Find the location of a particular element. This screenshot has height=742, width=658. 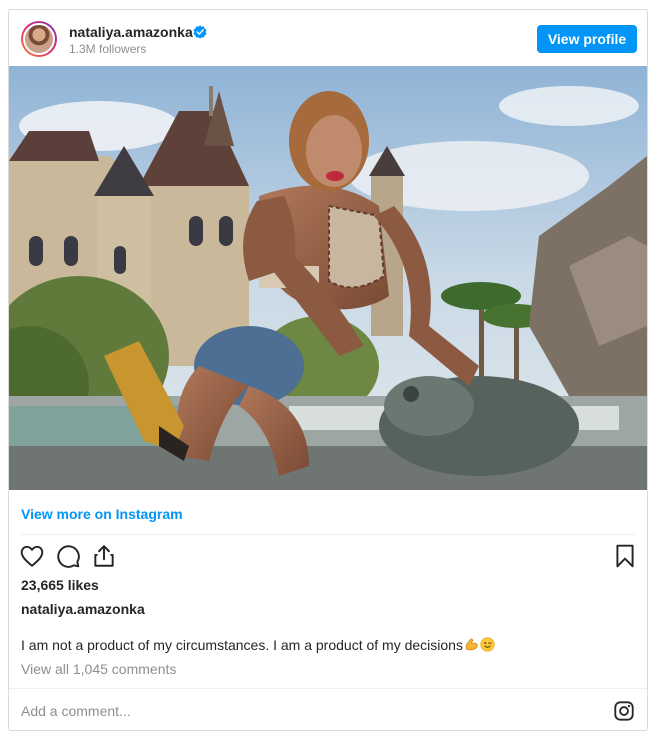

view-profile-button: View profile is located at coordinates (587, 39).